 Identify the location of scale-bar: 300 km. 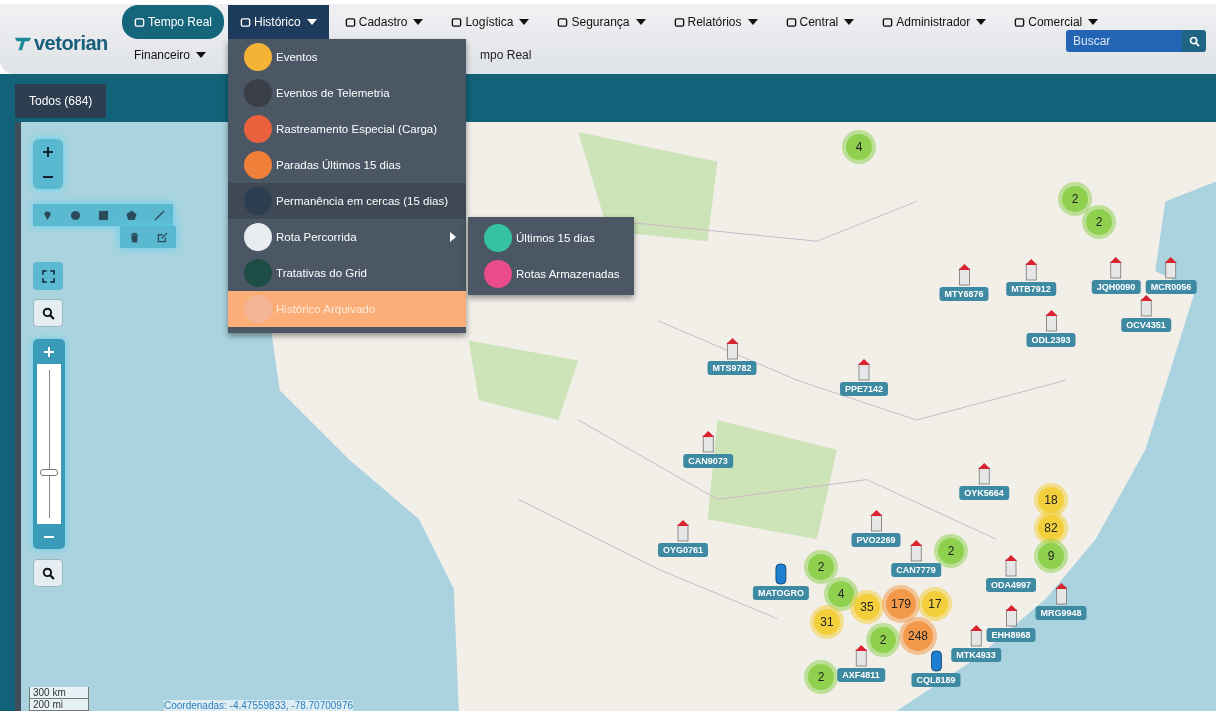
(59, 693).